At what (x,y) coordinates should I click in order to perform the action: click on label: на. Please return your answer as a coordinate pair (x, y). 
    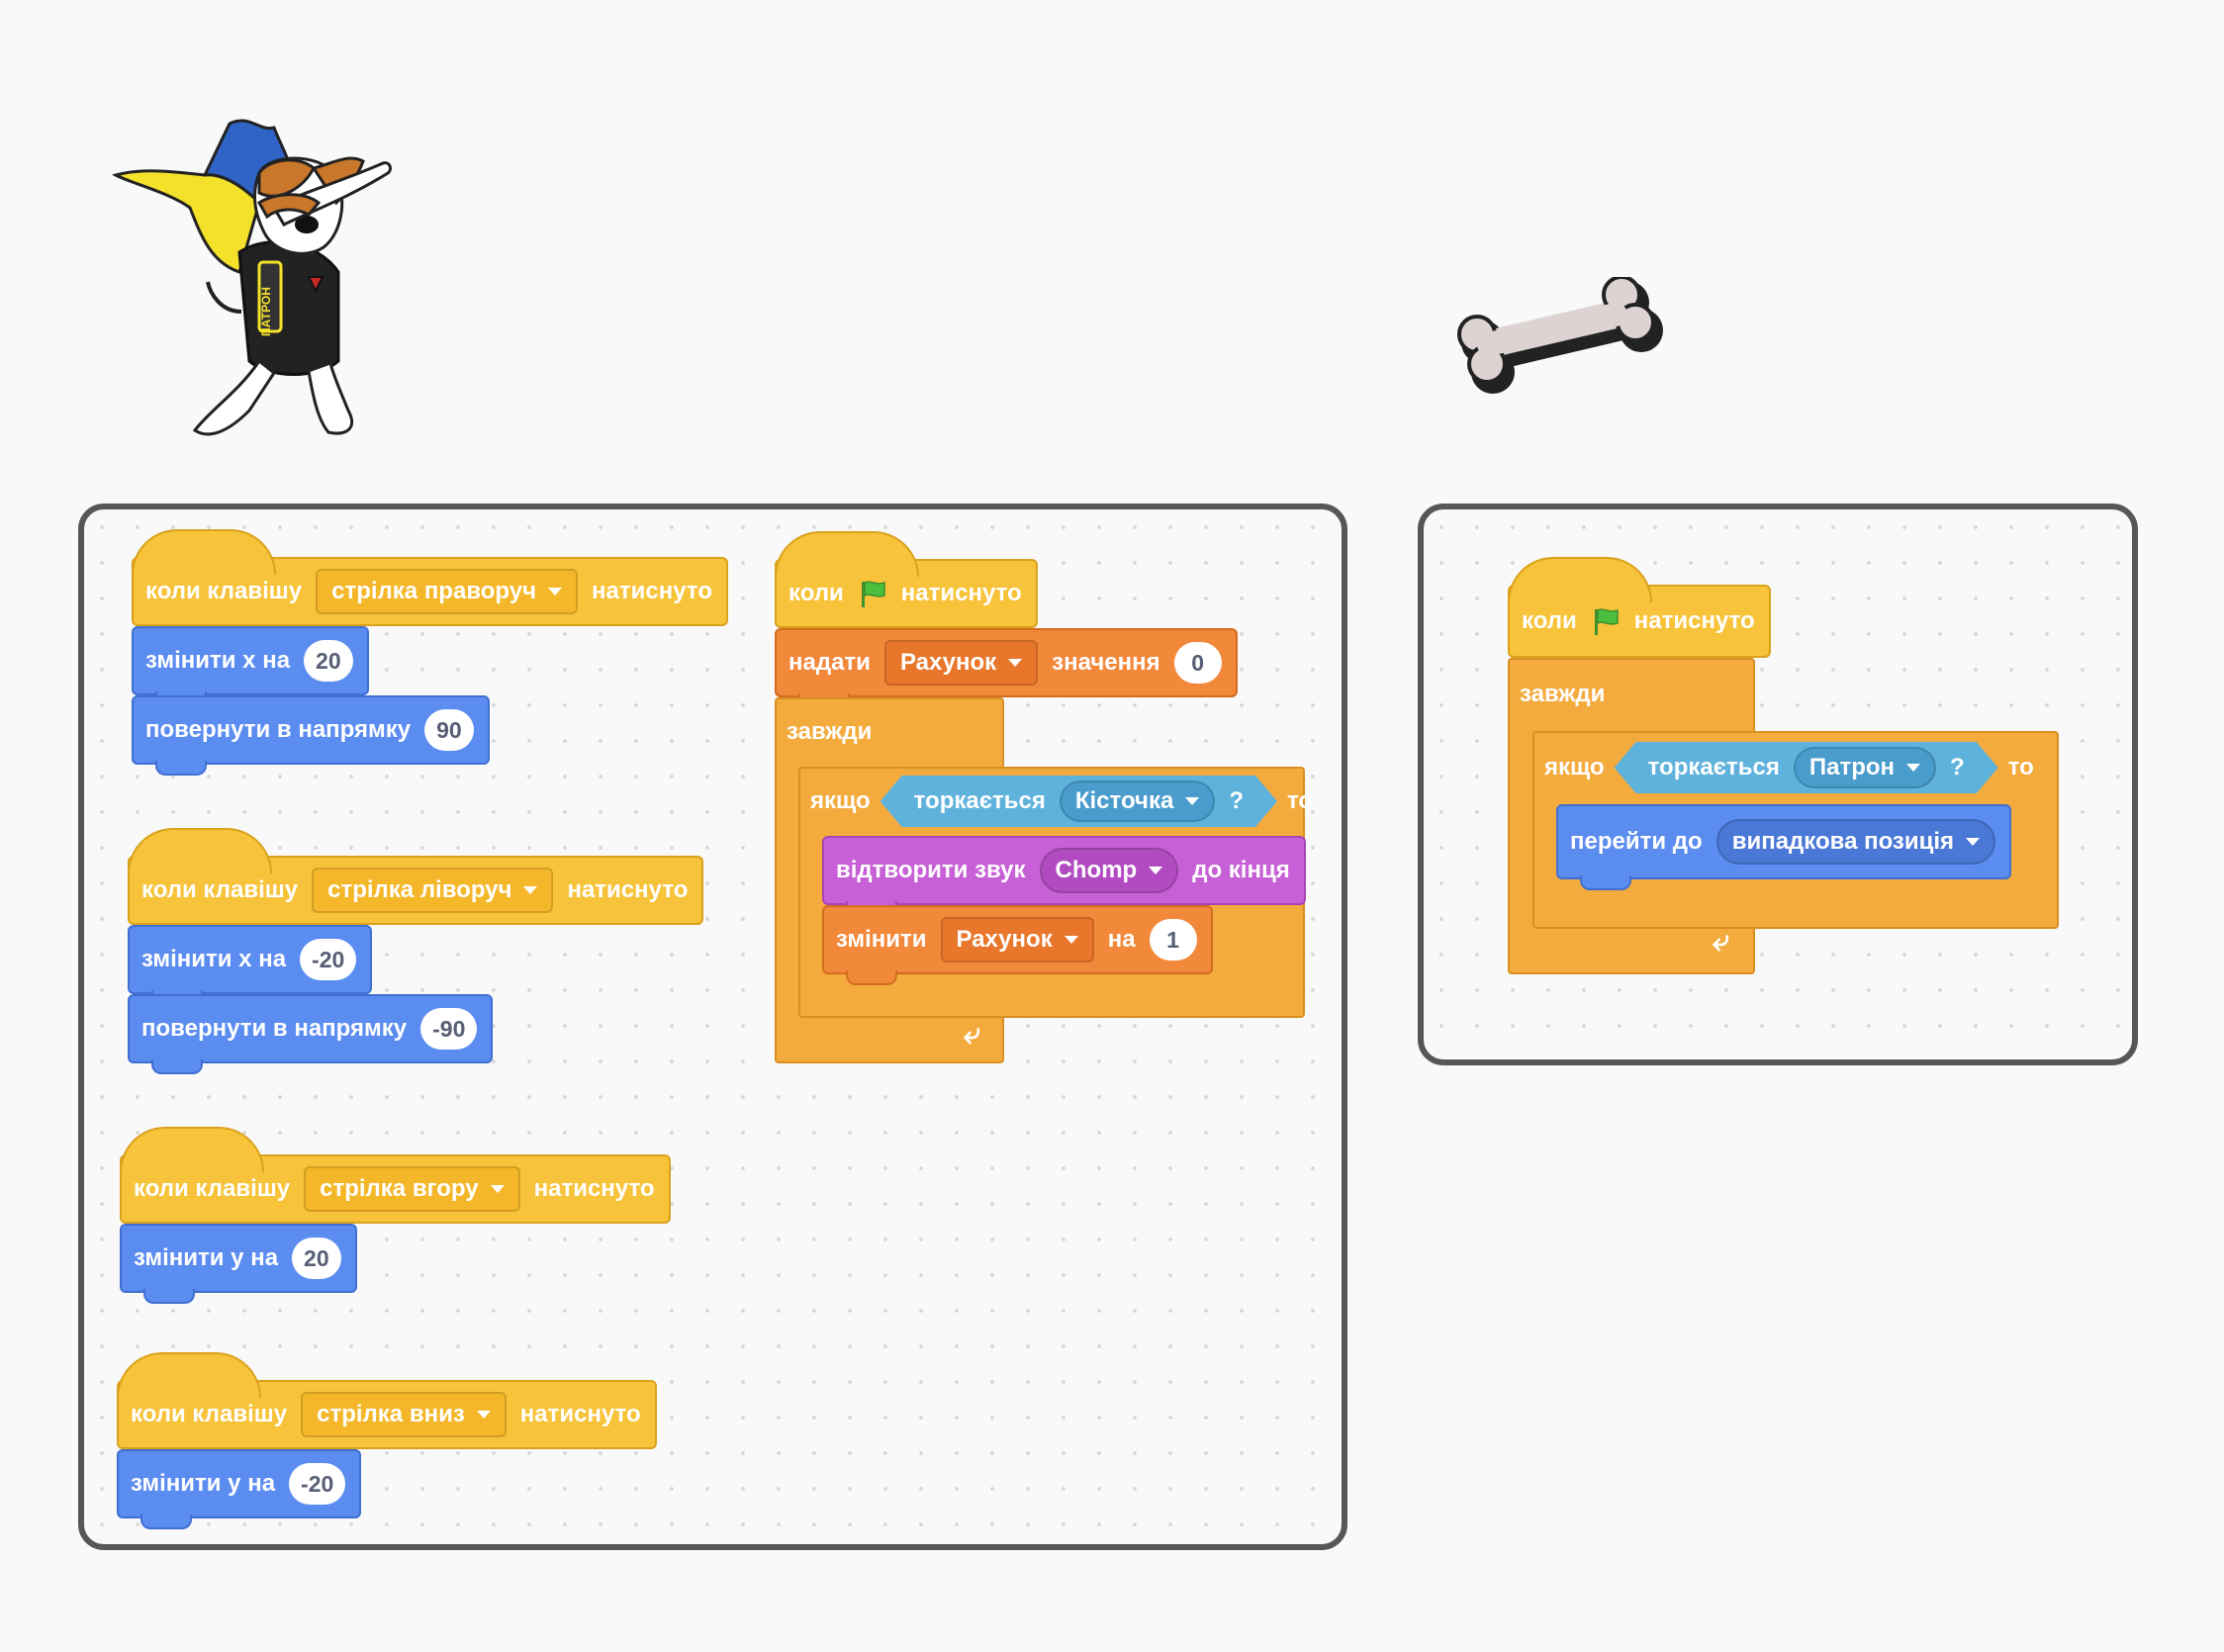
    Looking at the image, I should click on (1121, 940).